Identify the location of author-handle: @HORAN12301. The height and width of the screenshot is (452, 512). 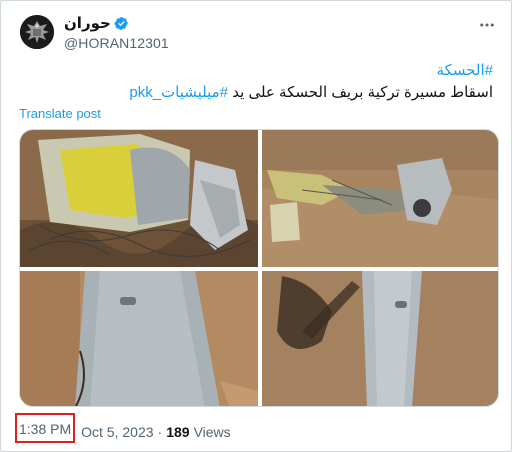
(116, 43).